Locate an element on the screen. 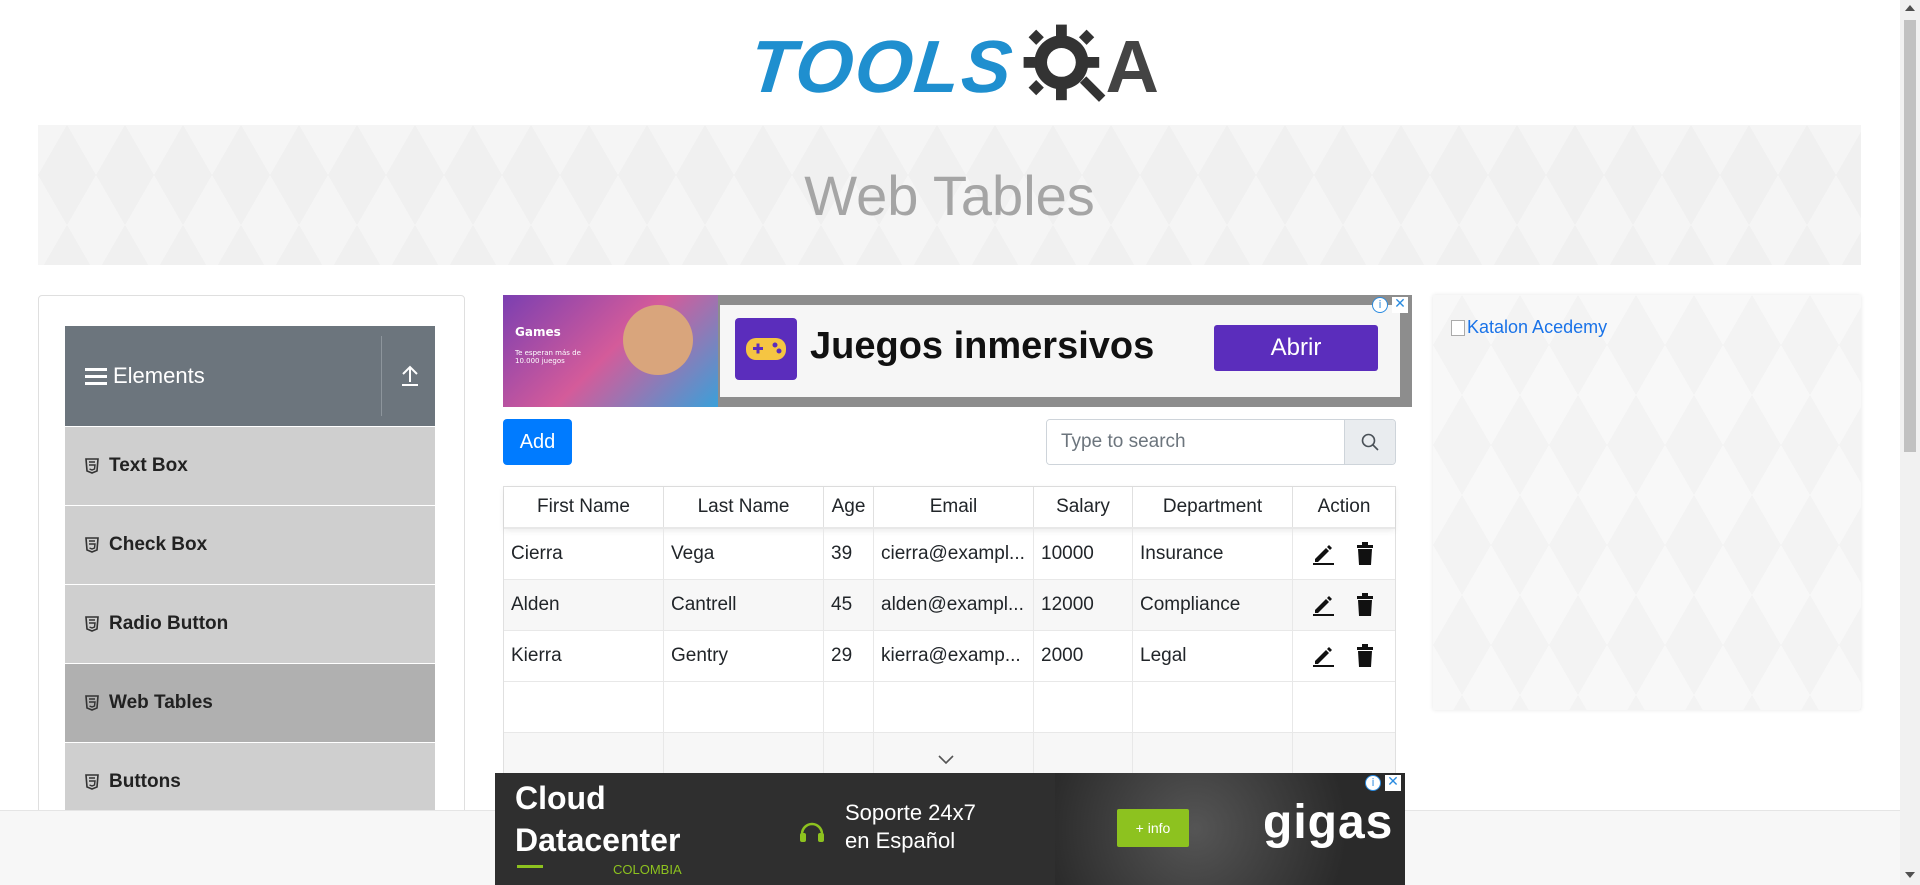  ad-brand: Games is located at coordinates (538, 332).